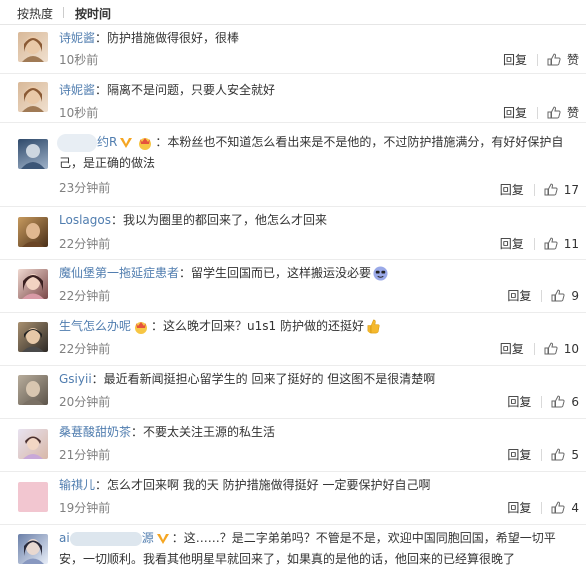 This screenshot has height=569, width=586. What do you see at coordinates (565, 455) in the screenshot?
I see `like-button: 5` at bounding box center [565, 455].